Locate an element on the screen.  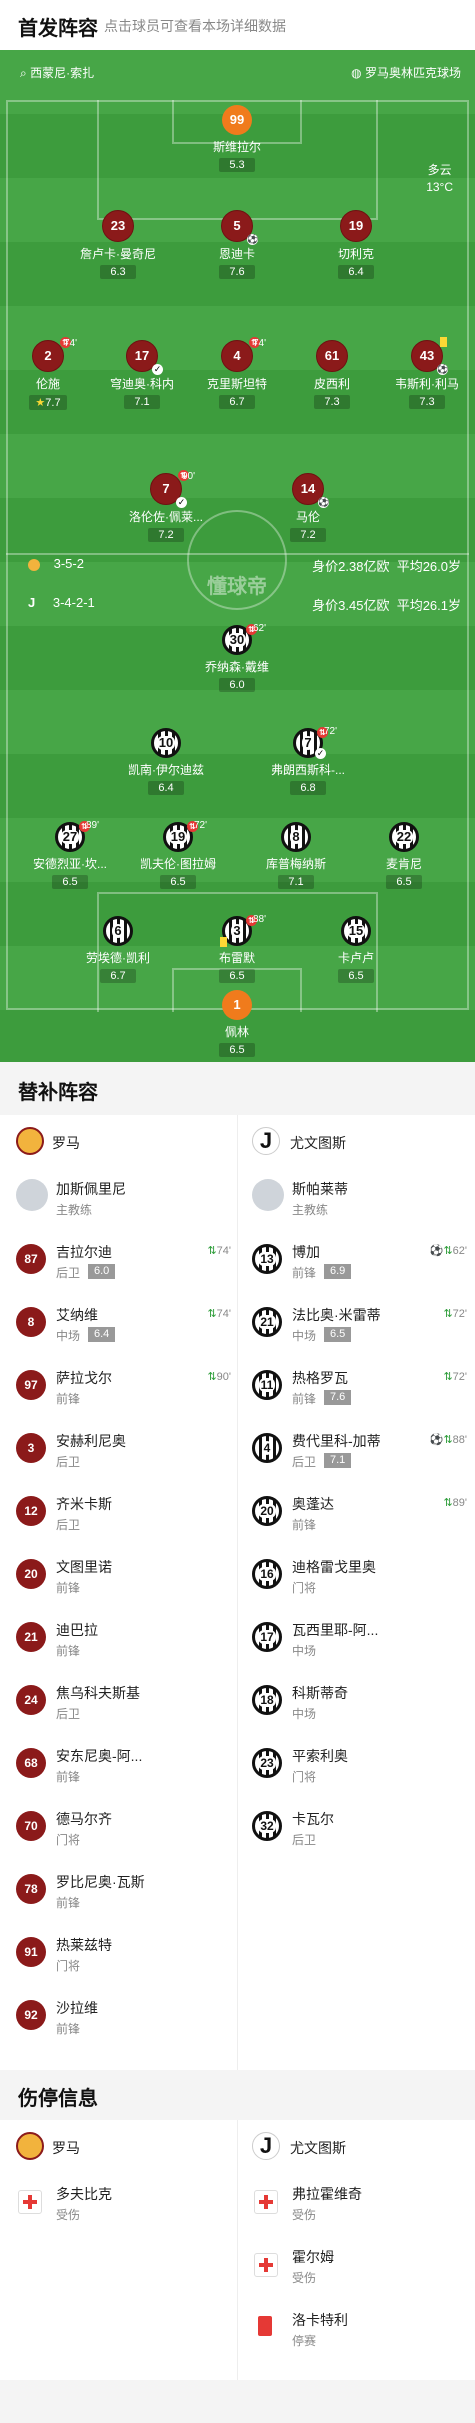
player-juve: 10 凯南·伊尔迪兹 6.4 is located at coordinates (166, 762).